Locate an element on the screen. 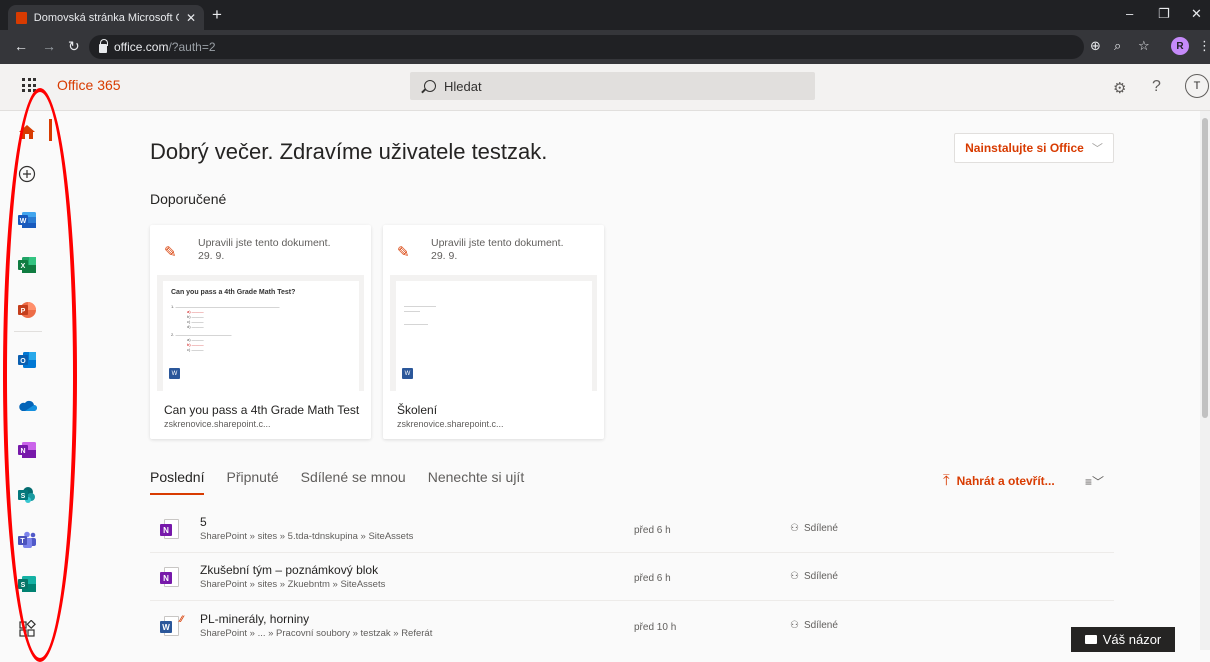  rail-divider is located at coordinates (28, 331).